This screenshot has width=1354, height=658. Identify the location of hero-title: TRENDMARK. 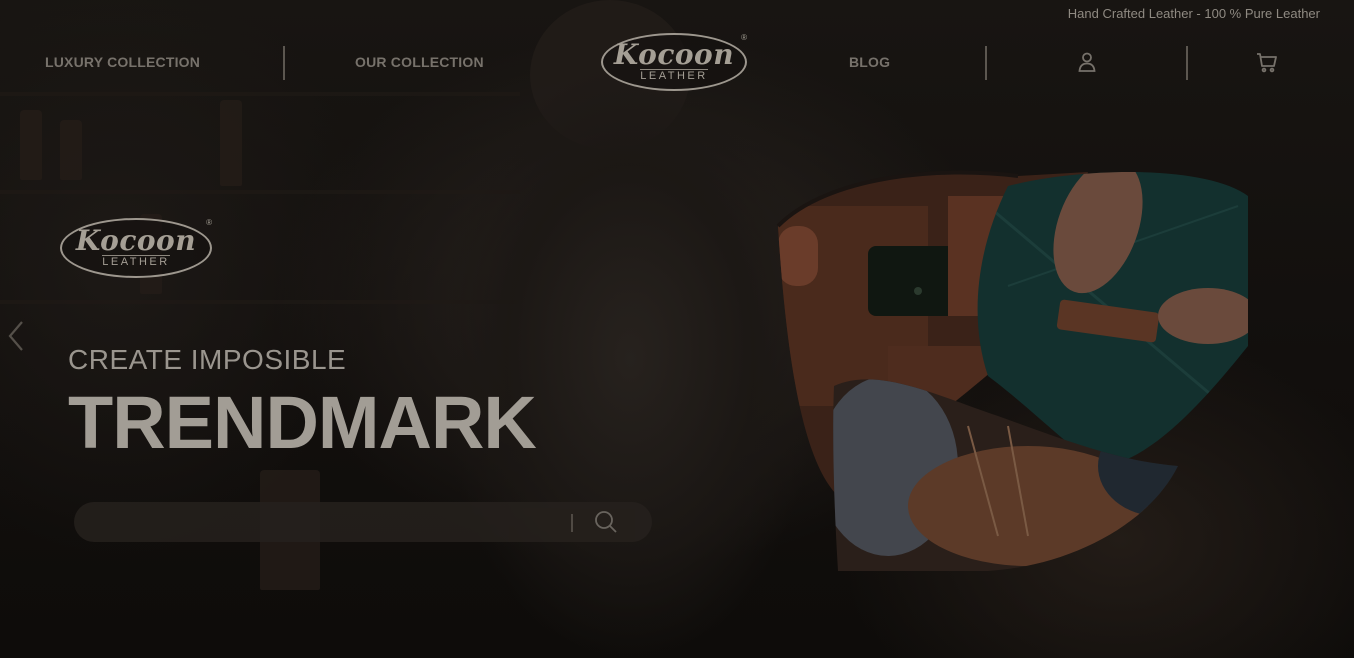
(302, 422).